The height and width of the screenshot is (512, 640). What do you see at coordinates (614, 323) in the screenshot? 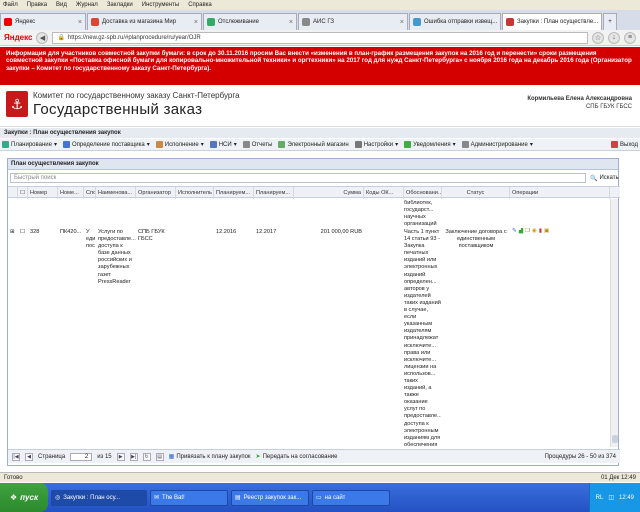
I see `vertical-scrollbar` at bounding box center [614, 323].